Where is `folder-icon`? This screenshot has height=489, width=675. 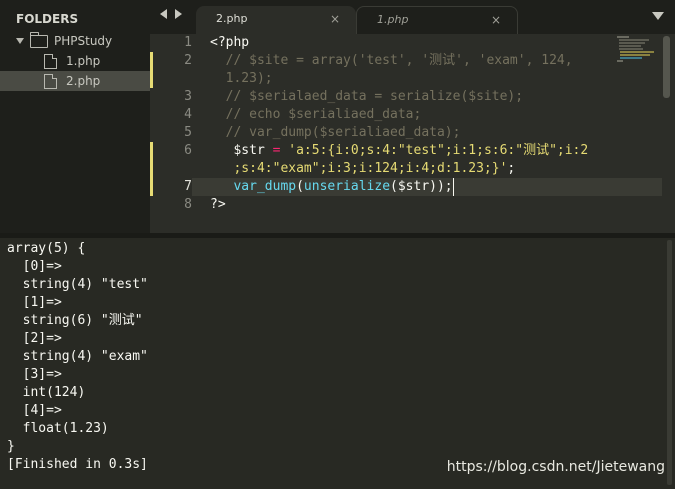 folder-icon is located at coordinates (39, 39).